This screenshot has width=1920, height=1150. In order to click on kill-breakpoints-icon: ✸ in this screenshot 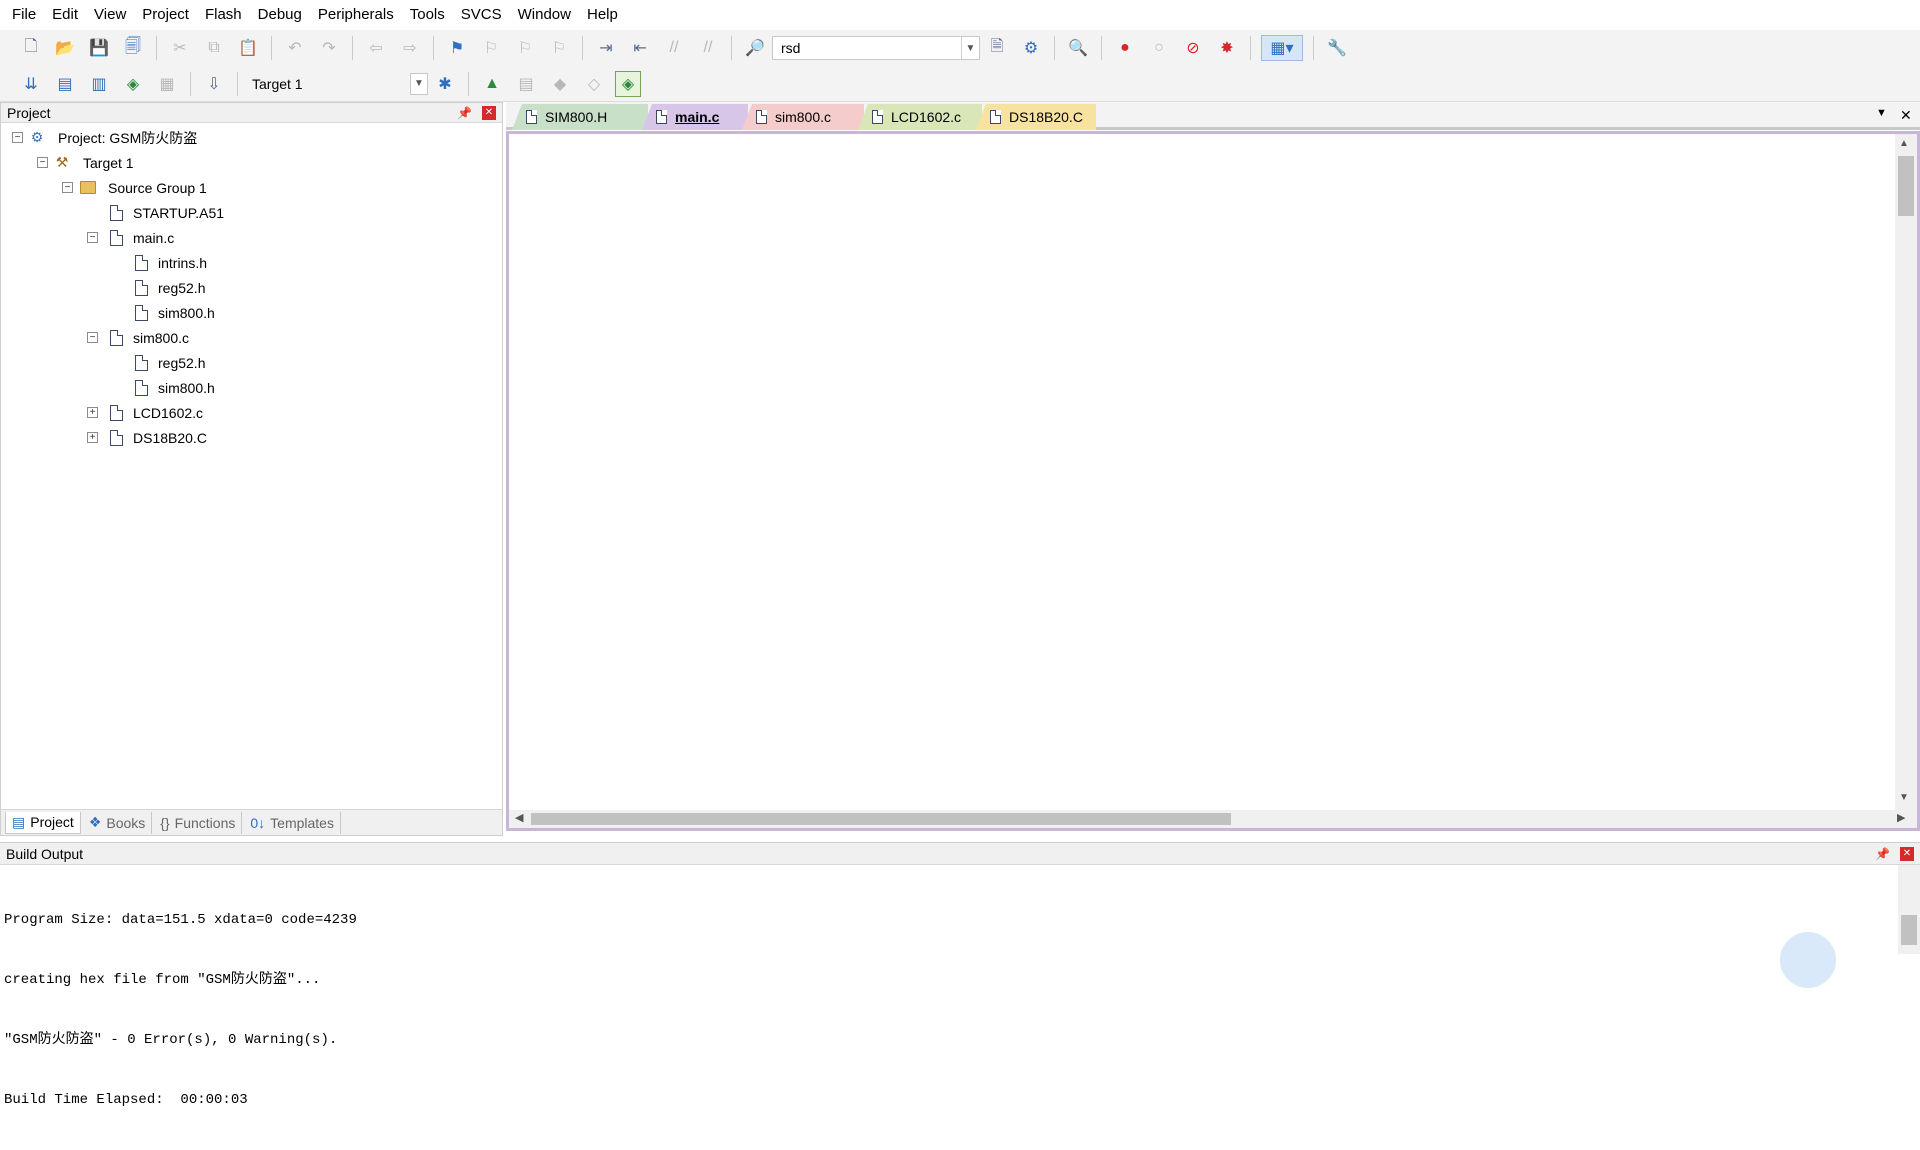, I will do `click(1227, 48)`.